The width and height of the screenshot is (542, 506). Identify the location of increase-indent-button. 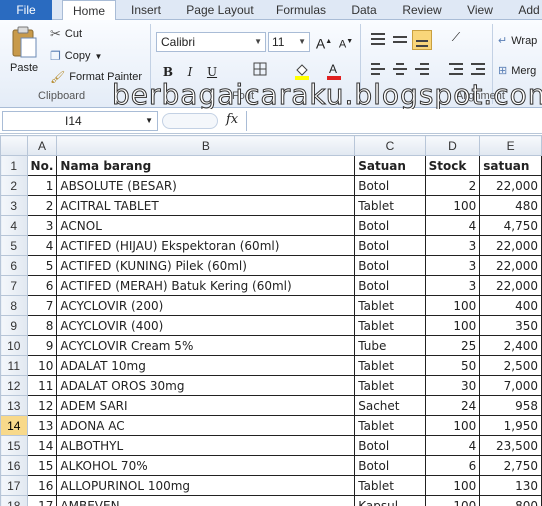
(478, 70).